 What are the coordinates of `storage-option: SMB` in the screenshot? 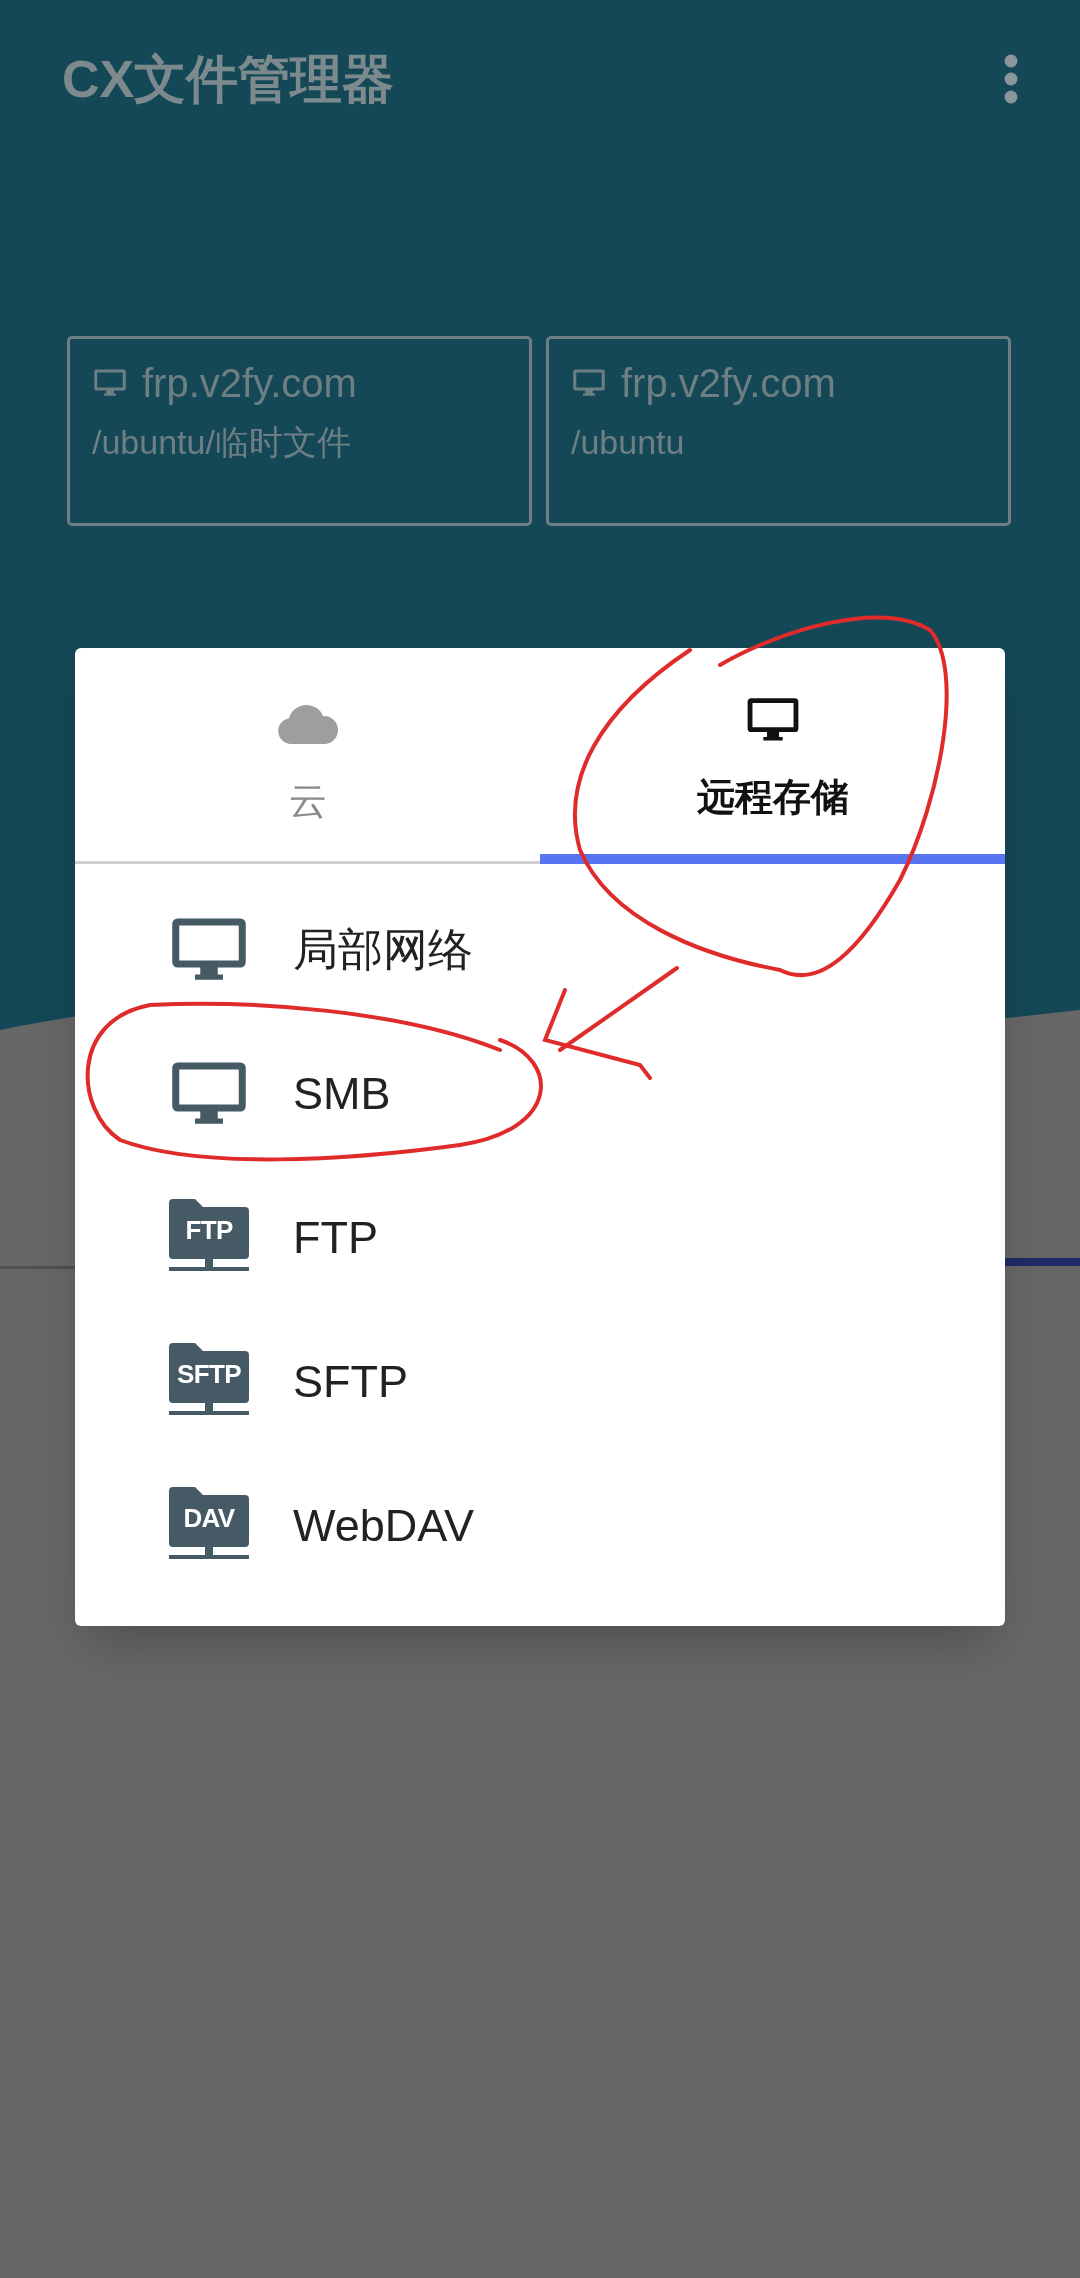 It's located at (540, 1094).